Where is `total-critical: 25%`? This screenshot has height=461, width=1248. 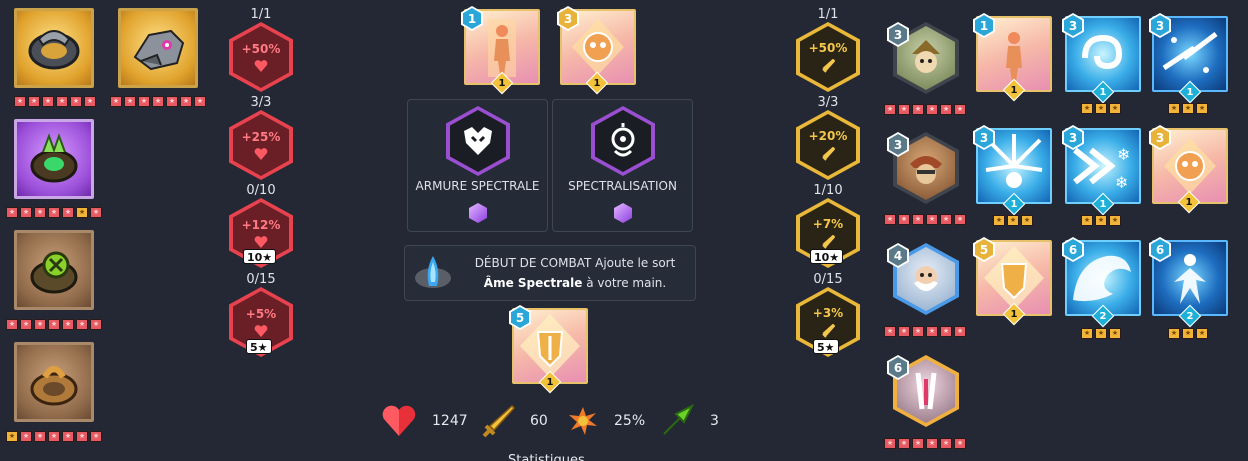
total-critical: 25% is located at coordinates (630, 421).